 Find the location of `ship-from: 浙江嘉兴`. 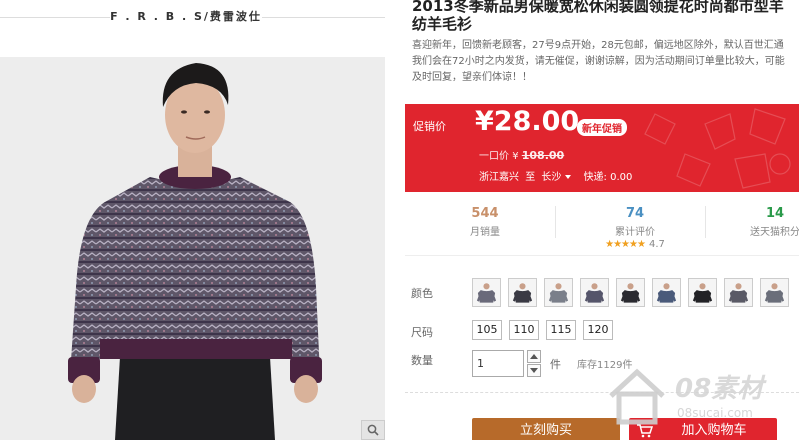

ship-from: 浙江嘉兴 is located at coordinates (499, 177).